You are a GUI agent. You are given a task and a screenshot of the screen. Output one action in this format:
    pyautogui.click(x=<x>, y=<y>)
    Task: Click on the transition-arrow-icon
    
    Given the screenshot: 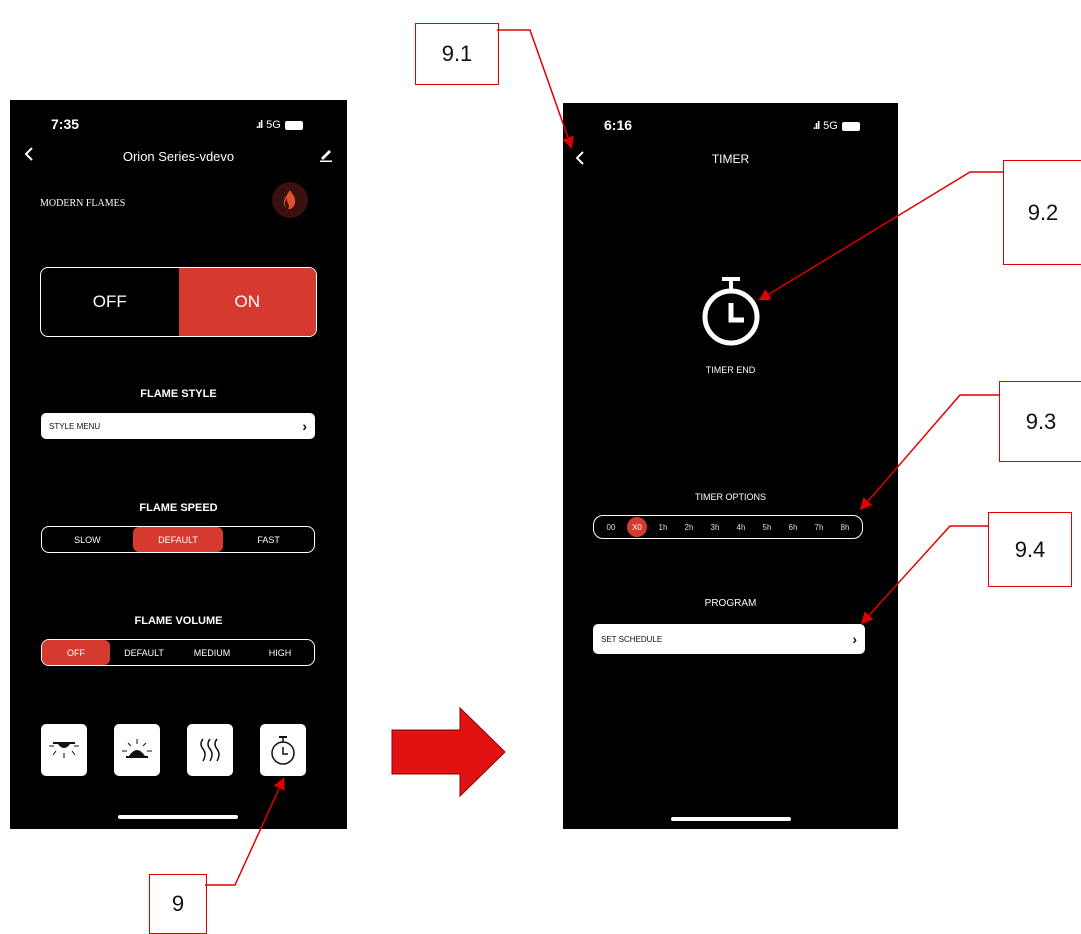 What is the action you would take?
    pyautogui.click(x=448, y=752)
    